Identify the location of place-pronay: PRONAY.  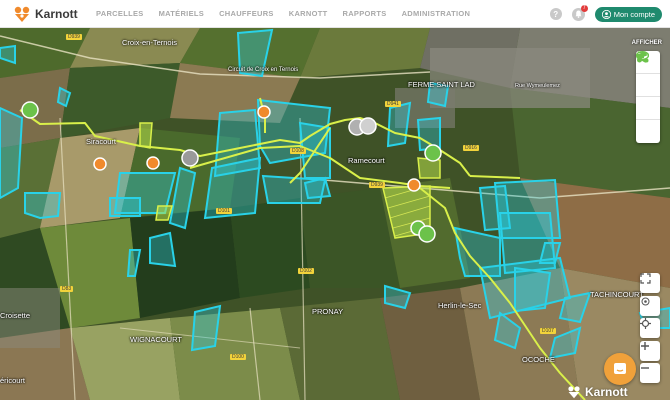
(328, 311).